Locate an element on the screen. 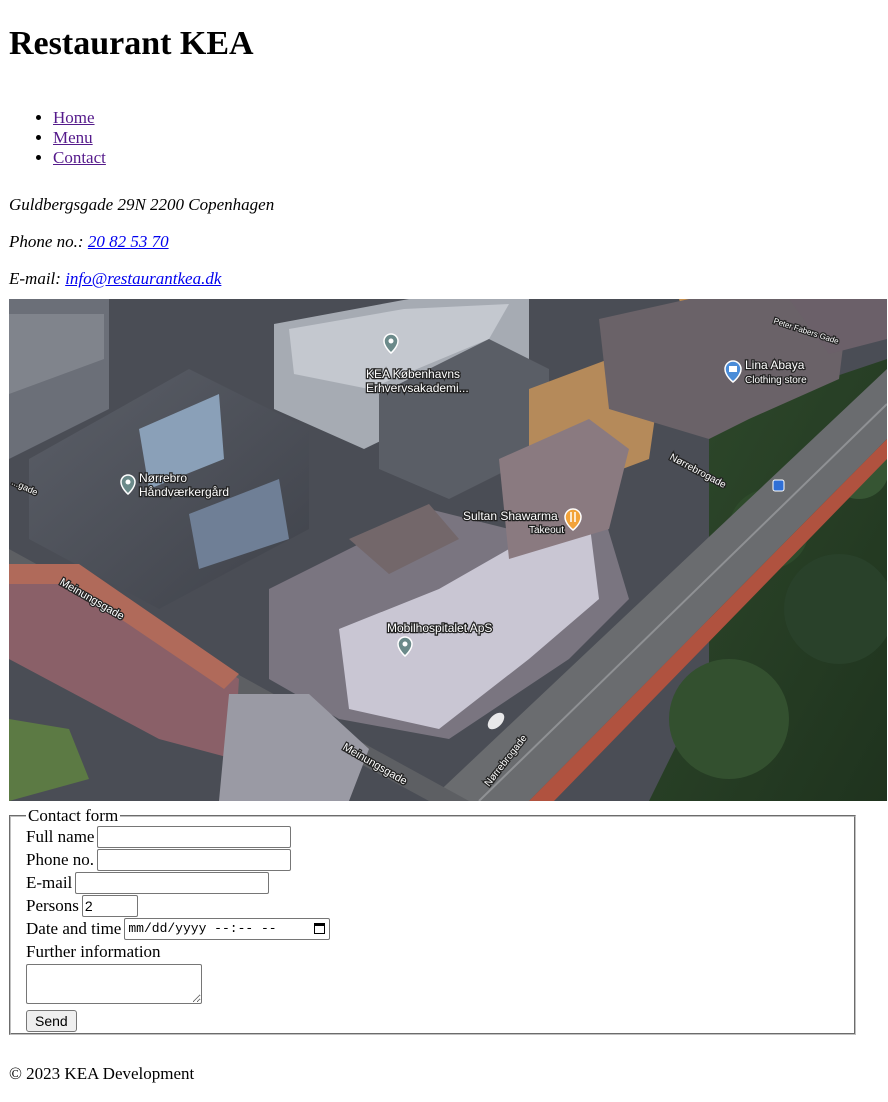 This screenshot has width=888, height=1102. address-text: Guldbergsgade 29N 2200 Copenhagen is located at coordinates (142, 204).